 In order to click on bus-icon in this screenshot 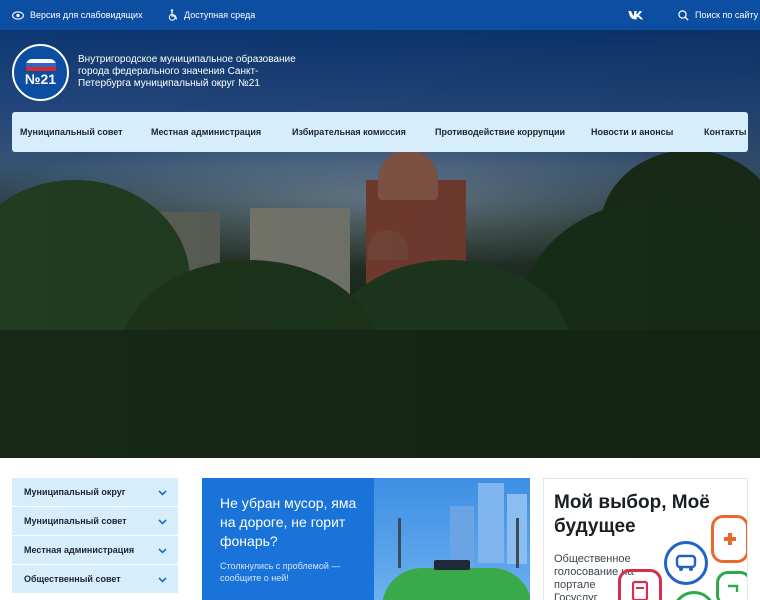, I will do `click(686, 563)`.